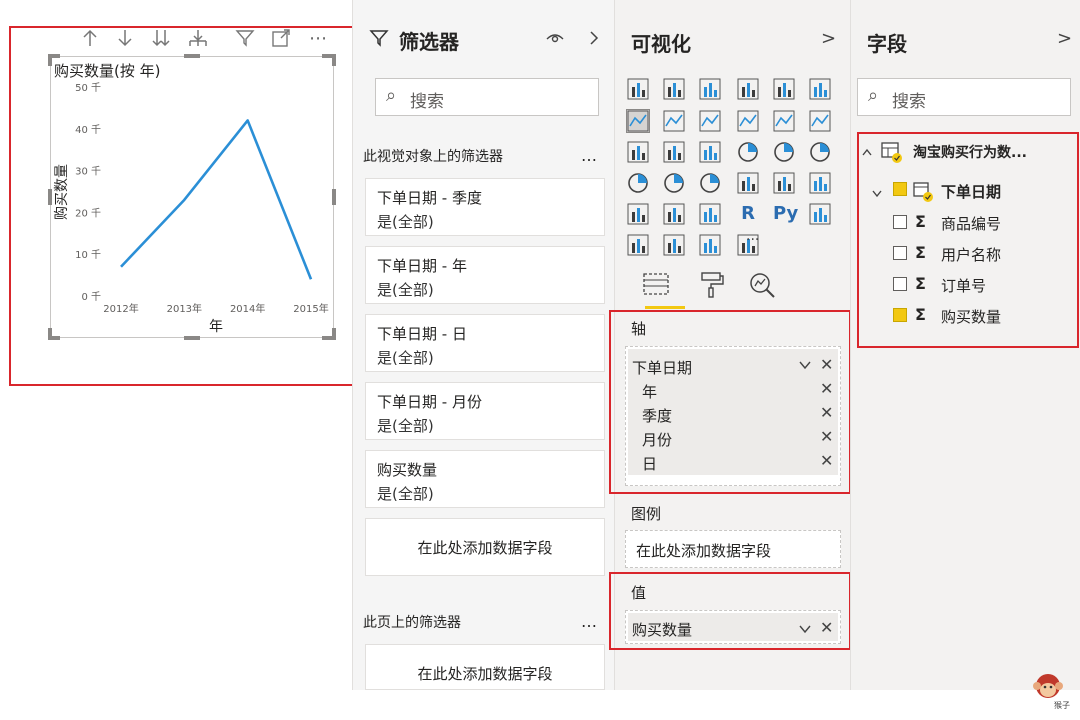 The image size is (1080, 720). I want to click on donut-chart-icon, so click(784, 152).